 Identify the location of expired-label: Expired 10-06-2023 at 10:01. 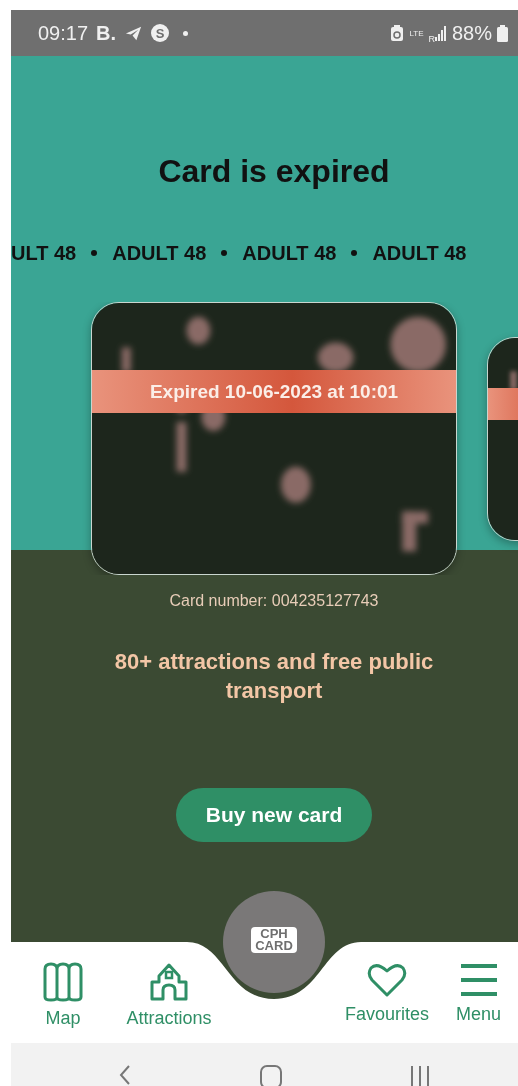
(274, 391).